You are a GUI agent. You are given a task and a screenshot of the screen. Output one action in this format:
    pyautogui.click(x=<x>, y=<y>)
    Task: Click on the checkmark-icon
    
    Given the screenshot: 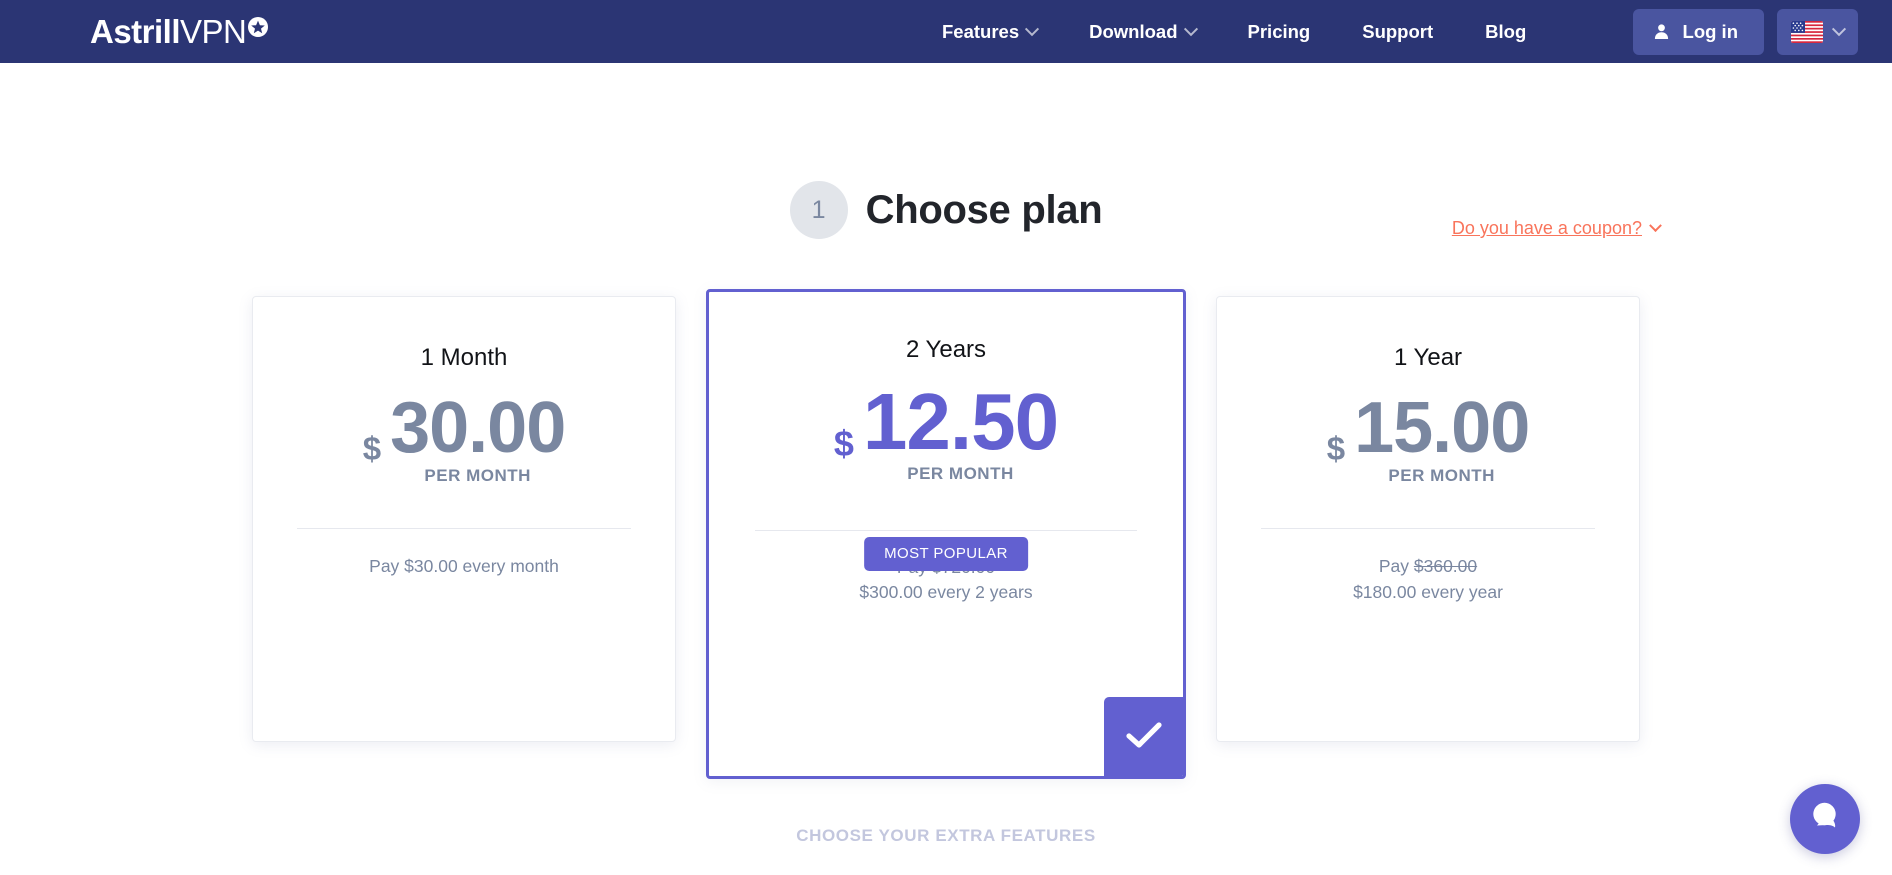 What is the action you would take?
    pyautogui.click(x=1144, y=737)
    